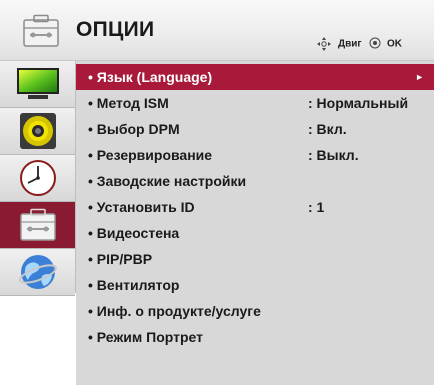 The image size is (434, 385). I want to click on sidebar-item-network, so click(37, 272).